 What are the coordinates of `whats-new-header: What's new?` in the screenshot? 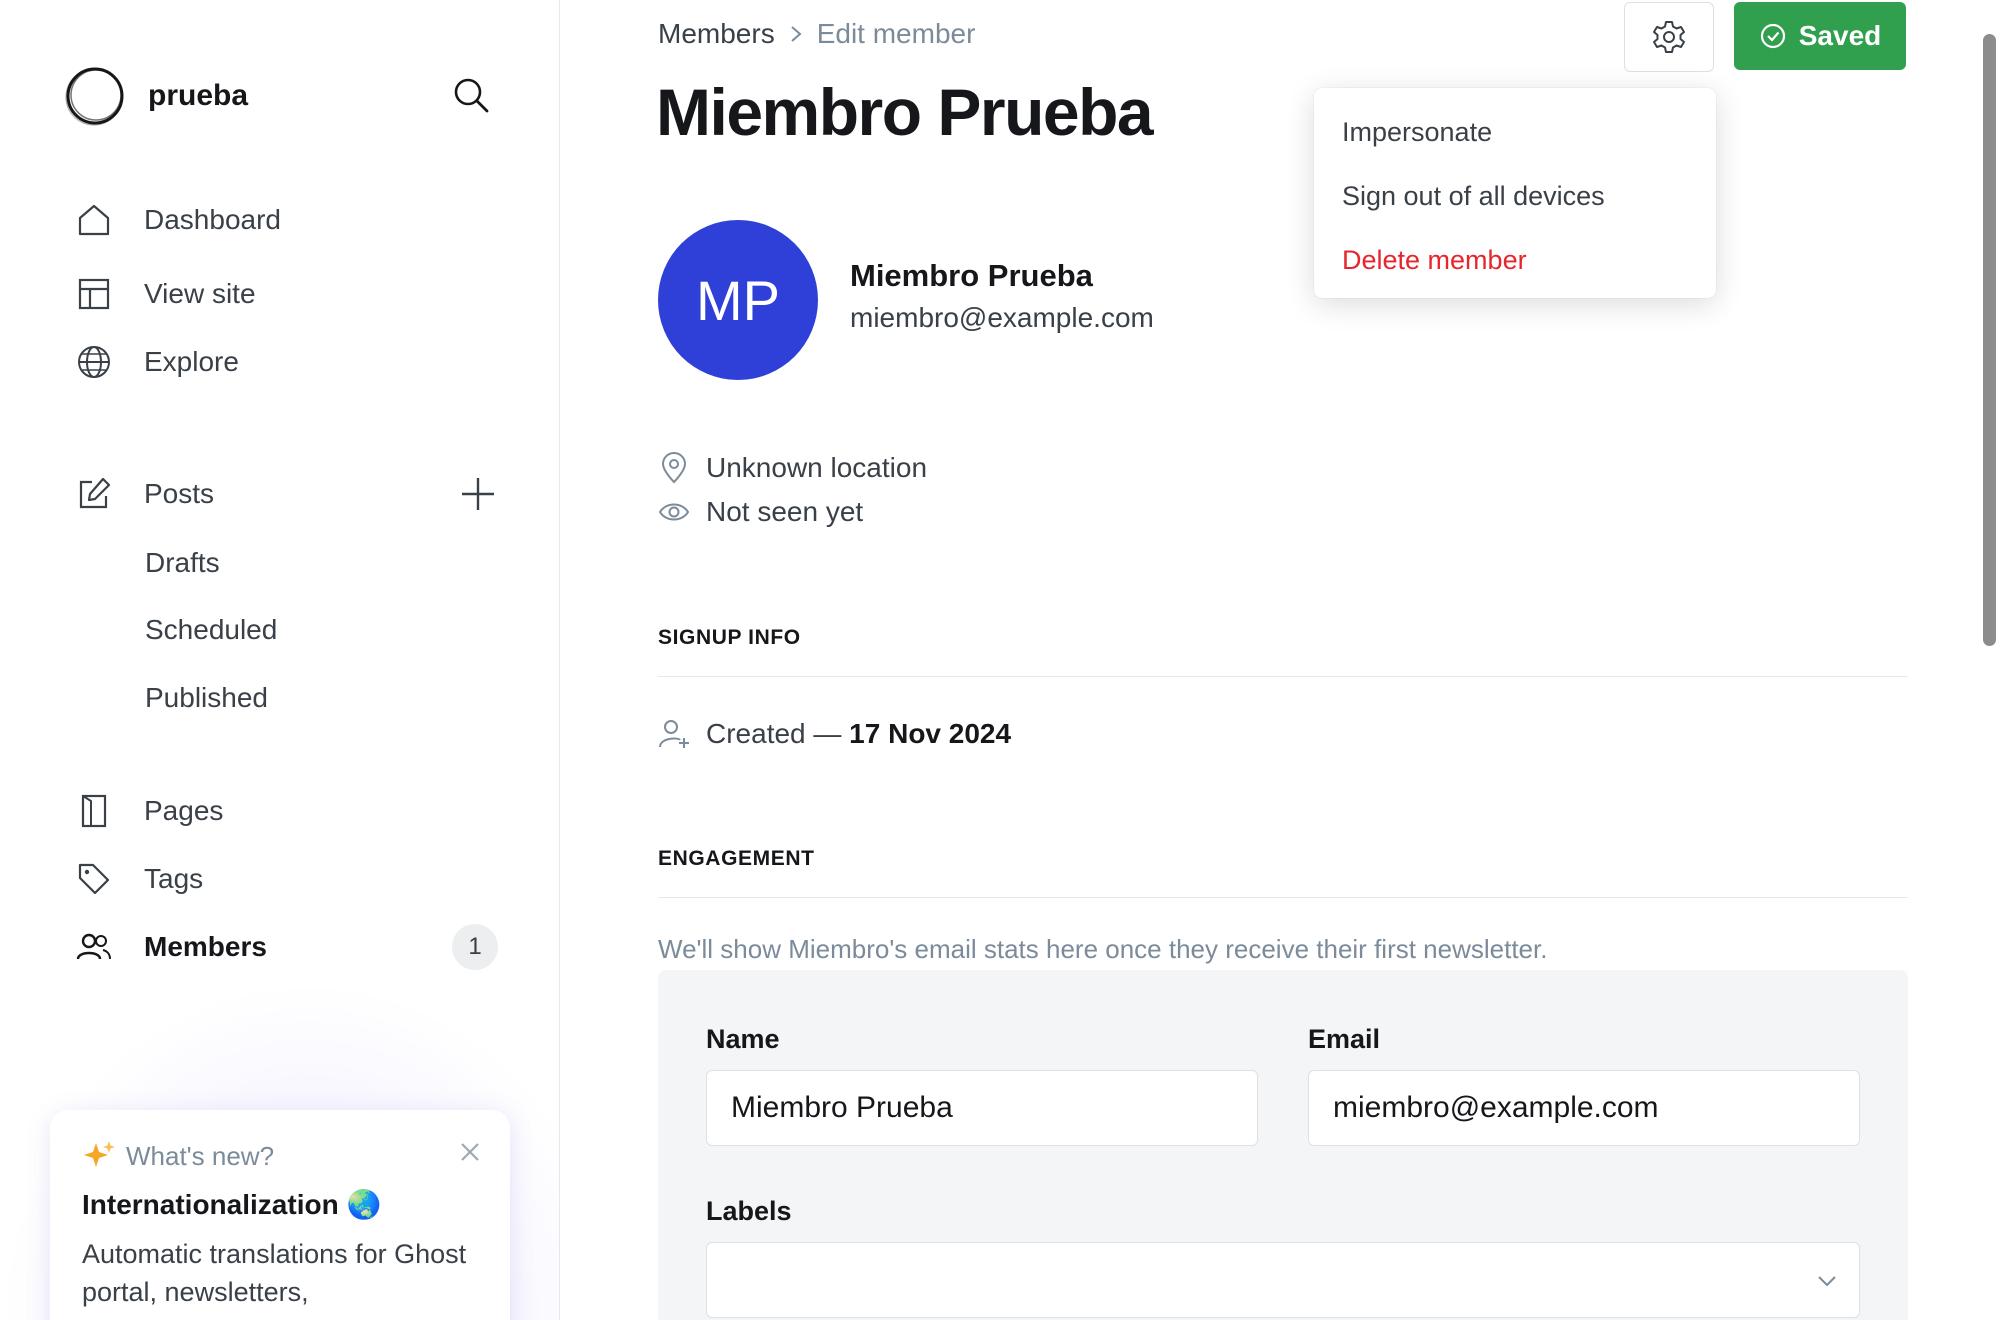 It's located at (280, 1156).